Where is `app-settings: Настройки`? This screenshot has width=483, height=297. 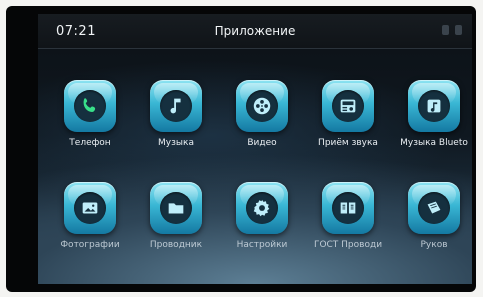
app-settings: Настройки is located at coordinates (262, 216).